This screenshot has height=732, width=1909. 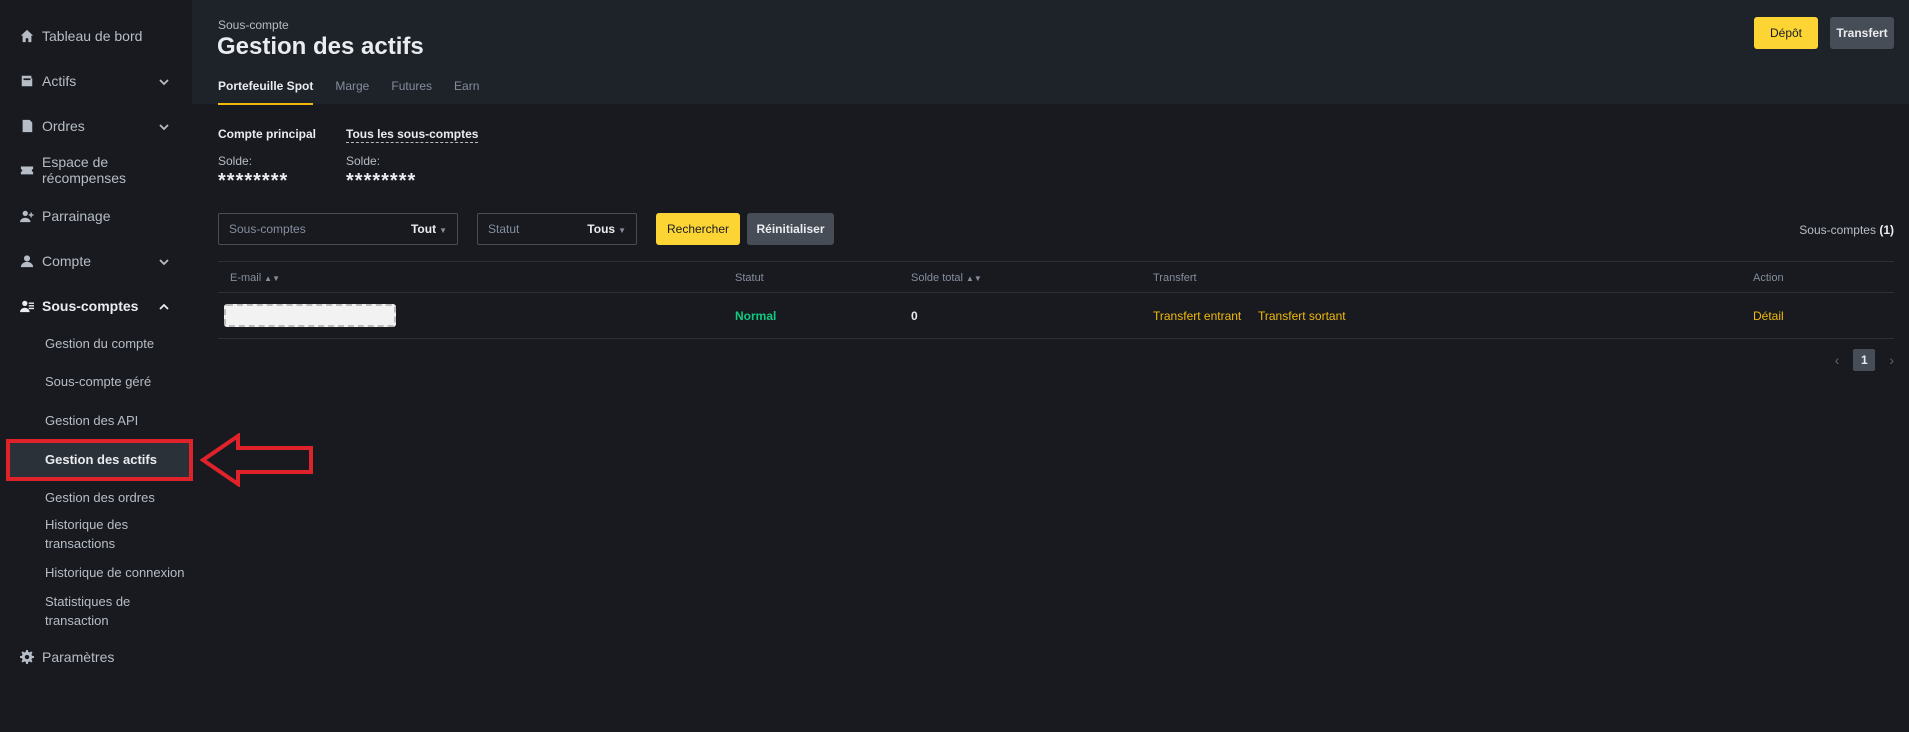 What do you see at coordinates (338, 229) in the screenshot?
I see `subaccounts-select: Sous-comptes Tout ▼` at bounding box center [338, 229].